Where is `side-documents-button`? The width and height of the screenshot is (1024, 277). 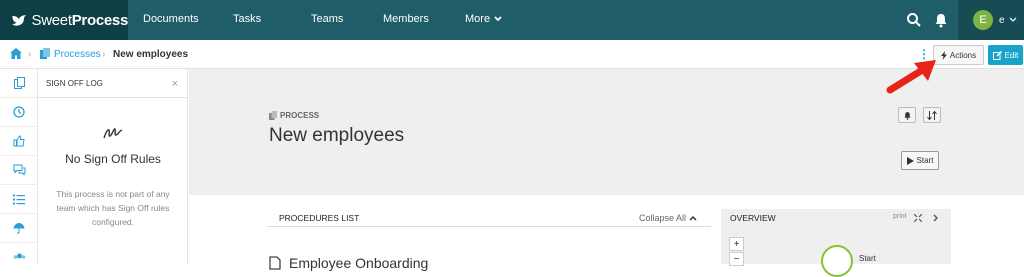 side-documents-button is located at coordinates (19, 83).